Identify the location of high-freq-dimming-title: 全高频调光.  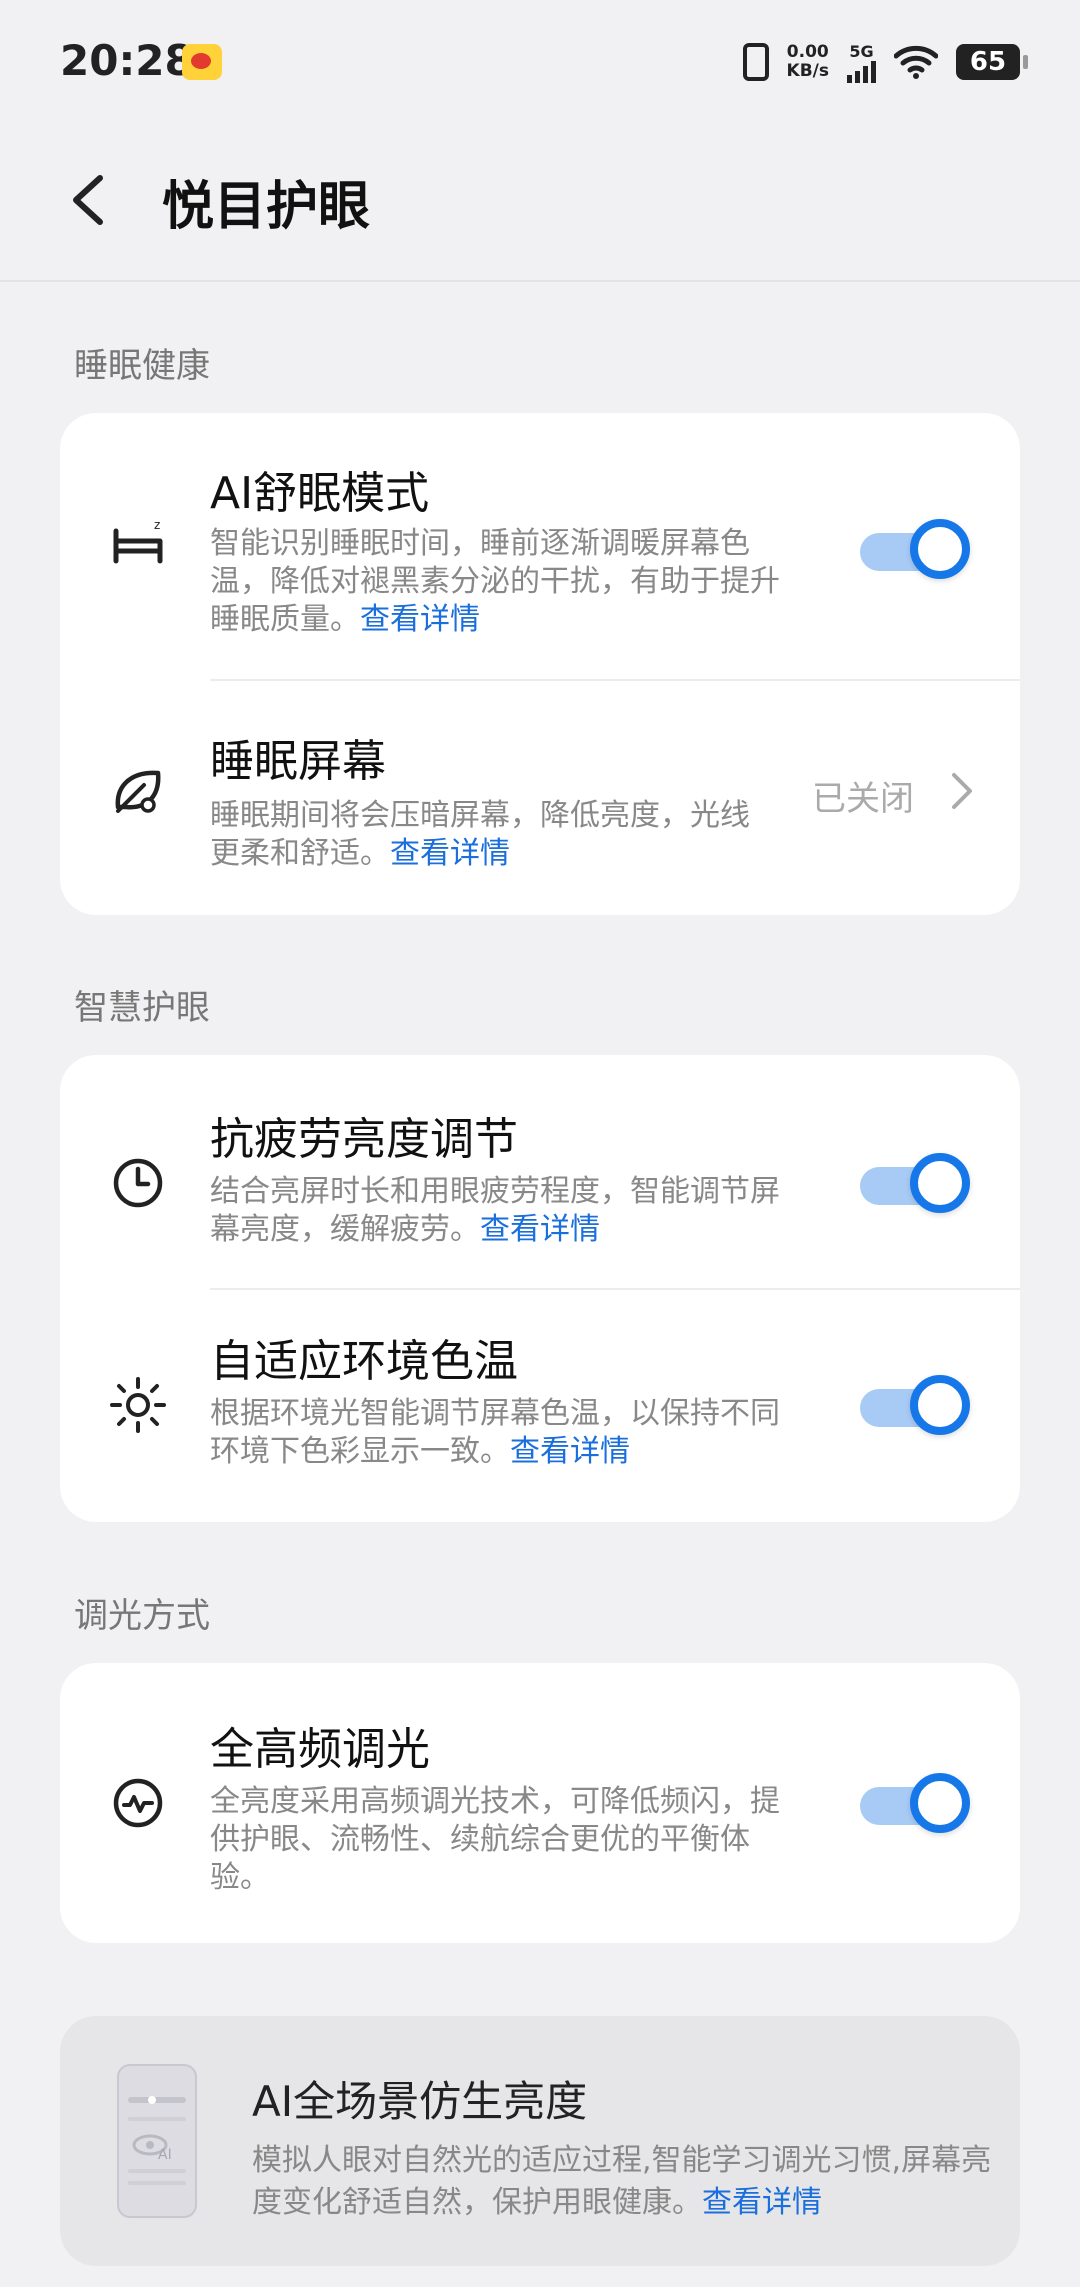
(320, 1749).